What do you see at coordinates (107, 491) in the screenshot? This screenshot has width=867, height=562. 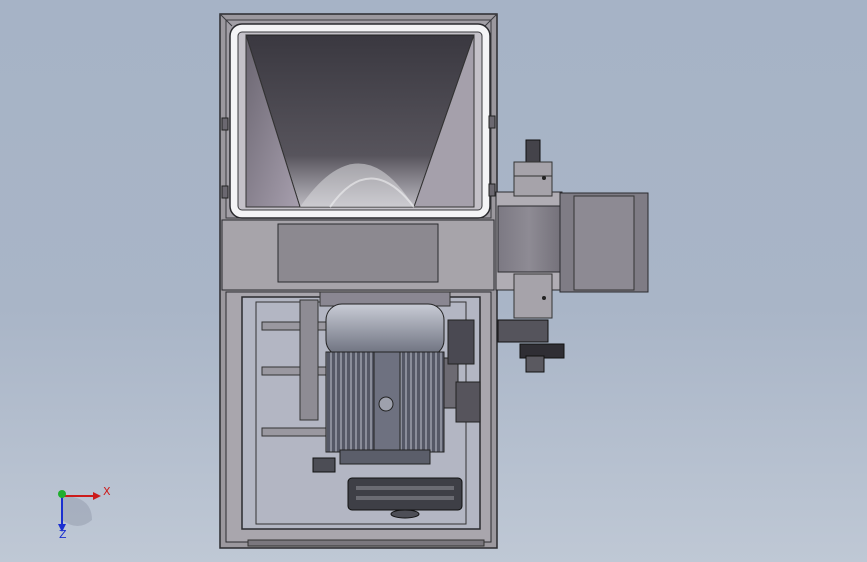 I see `triad-x-label: X` at bounding box center [107, 491].